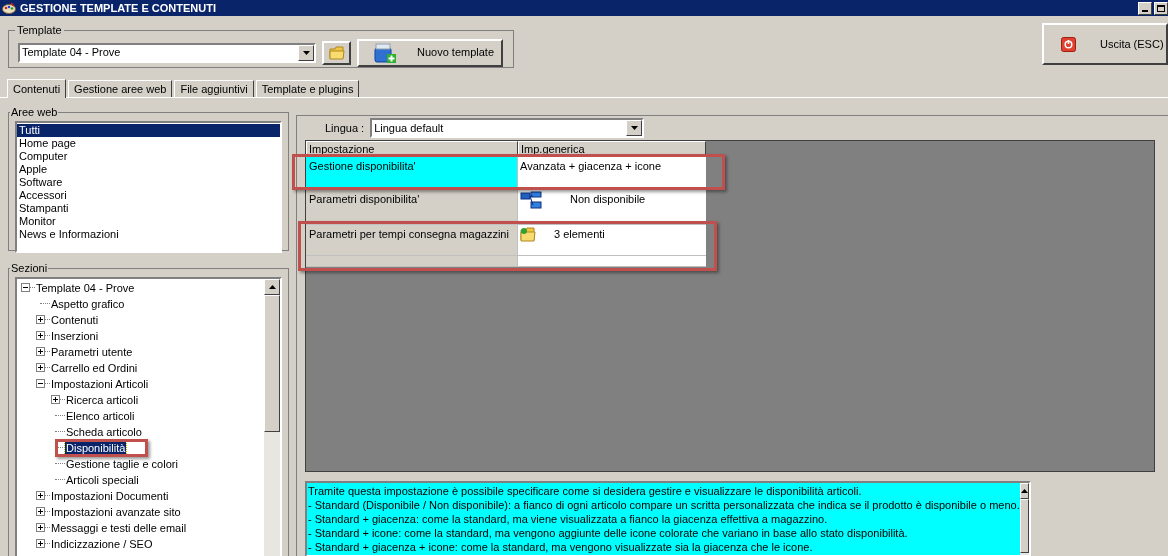  What do you see at coordinates (664, 505) in the screenshot?
I see `description-line: - Standard (Disponibile / Non disponibile): a fianco di ogni articolo compare un scritta personalizzata che indica se il prodotto è disponibile o meno.` at bounding box center [664, 505].